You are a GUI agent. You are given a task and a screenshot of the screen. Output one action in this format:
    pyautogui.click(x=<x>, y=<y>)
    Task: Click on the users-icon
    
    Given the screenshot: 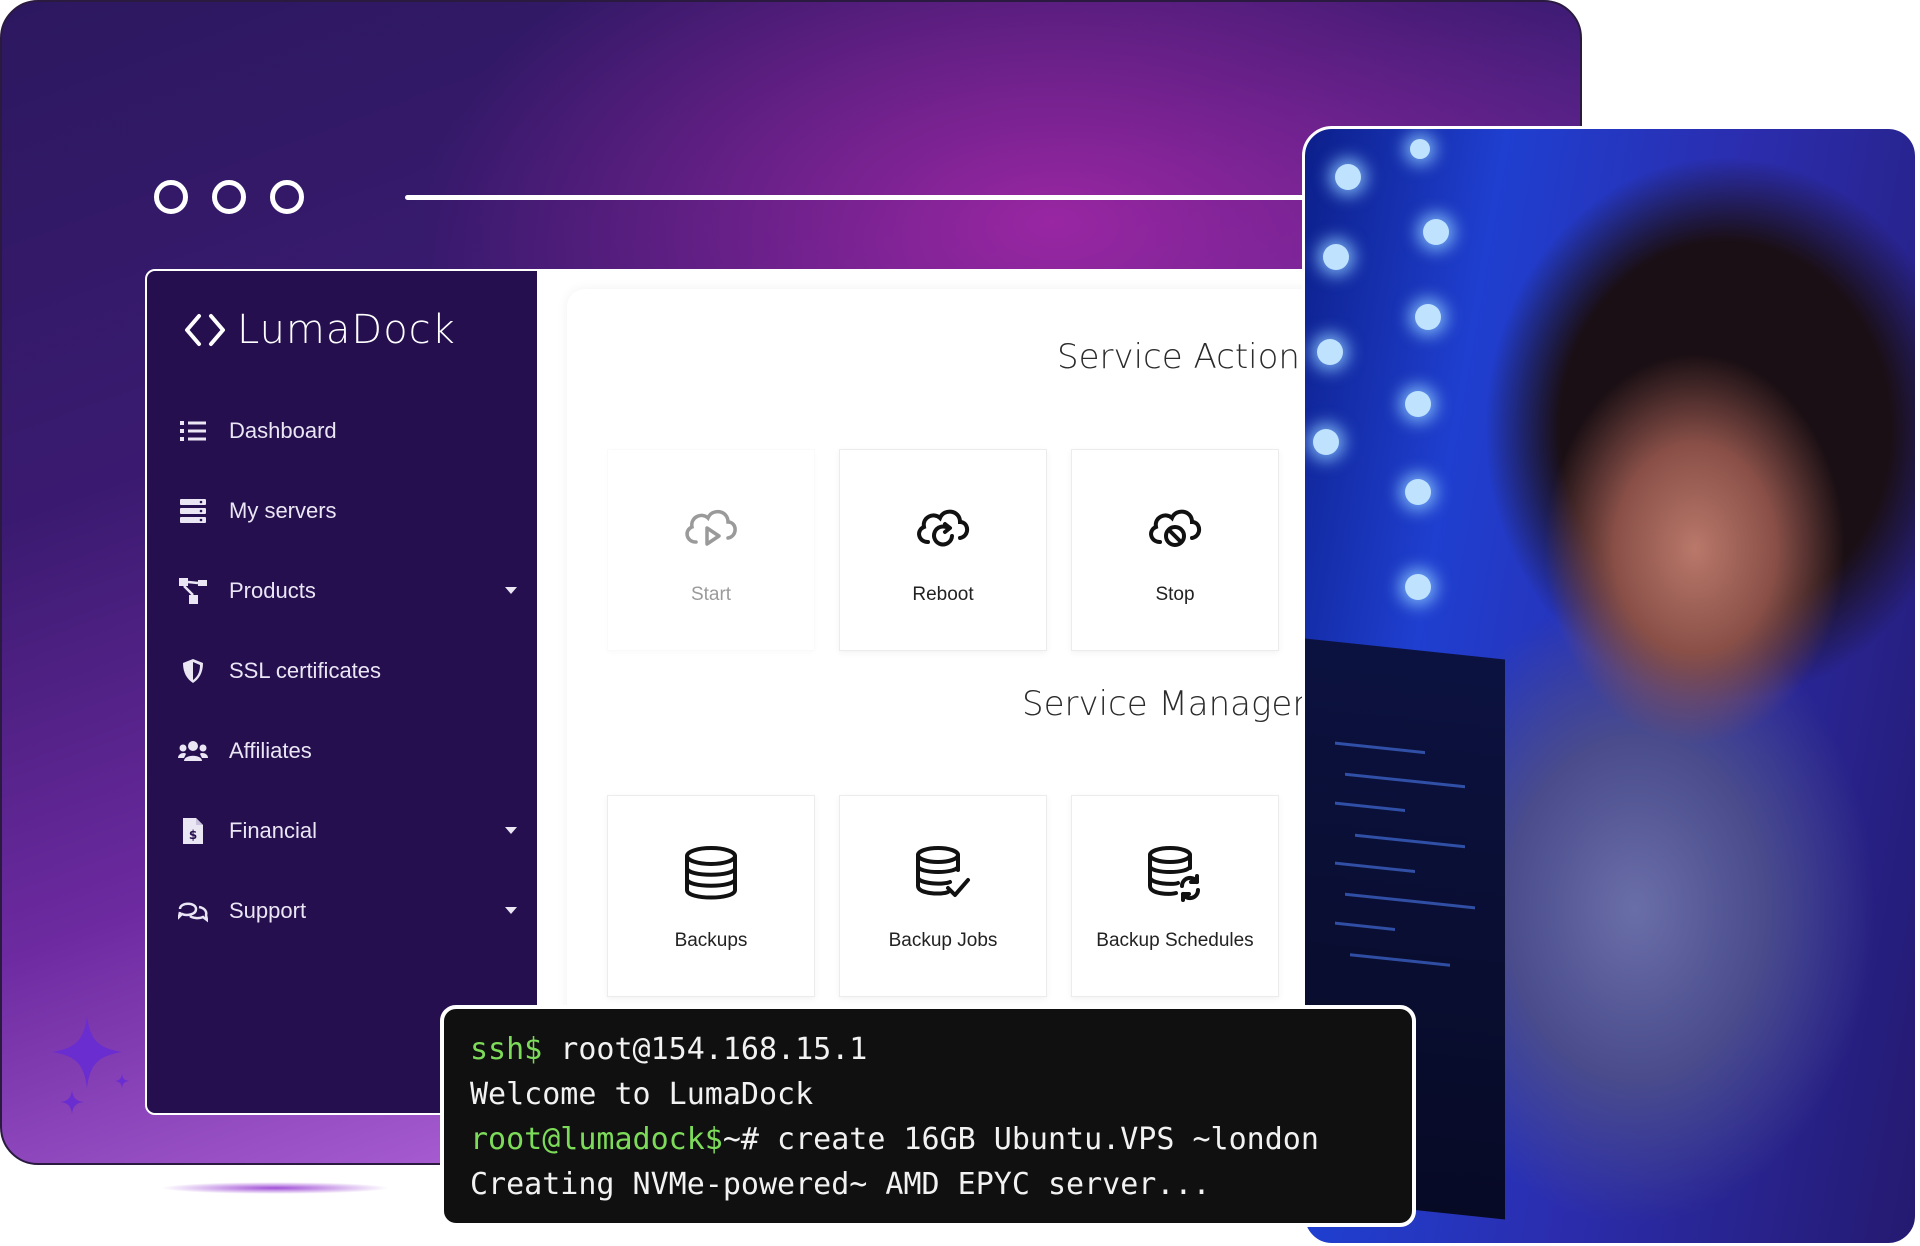 What is the action you would take?
    pyautogui.click(x=193, y=751)
    